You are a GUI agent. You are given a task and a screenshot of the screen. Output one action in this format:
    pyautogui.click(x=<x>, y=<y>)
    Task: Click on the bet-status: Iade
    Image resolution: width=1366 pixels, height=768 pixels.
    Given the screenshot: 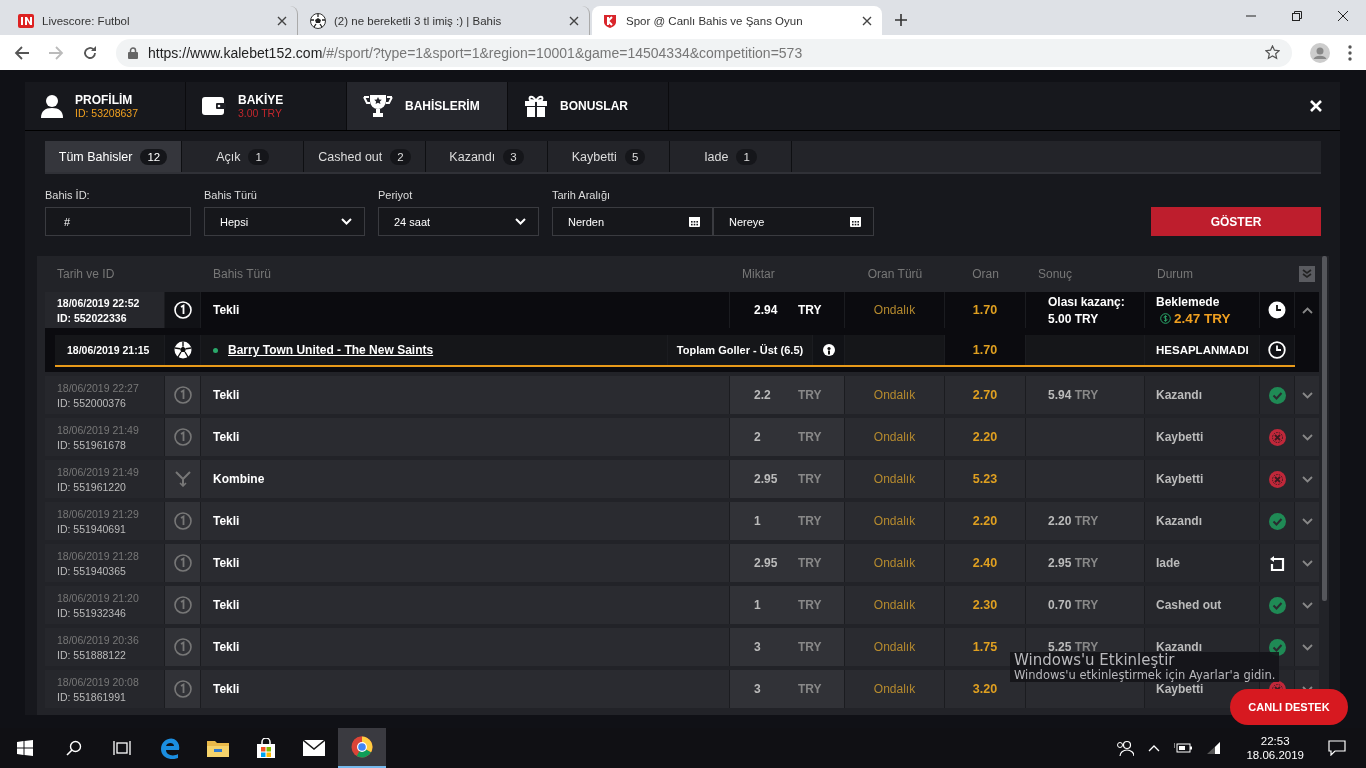 What is the action you would take?
    pyautogui.click(x=1168, y=563)
    